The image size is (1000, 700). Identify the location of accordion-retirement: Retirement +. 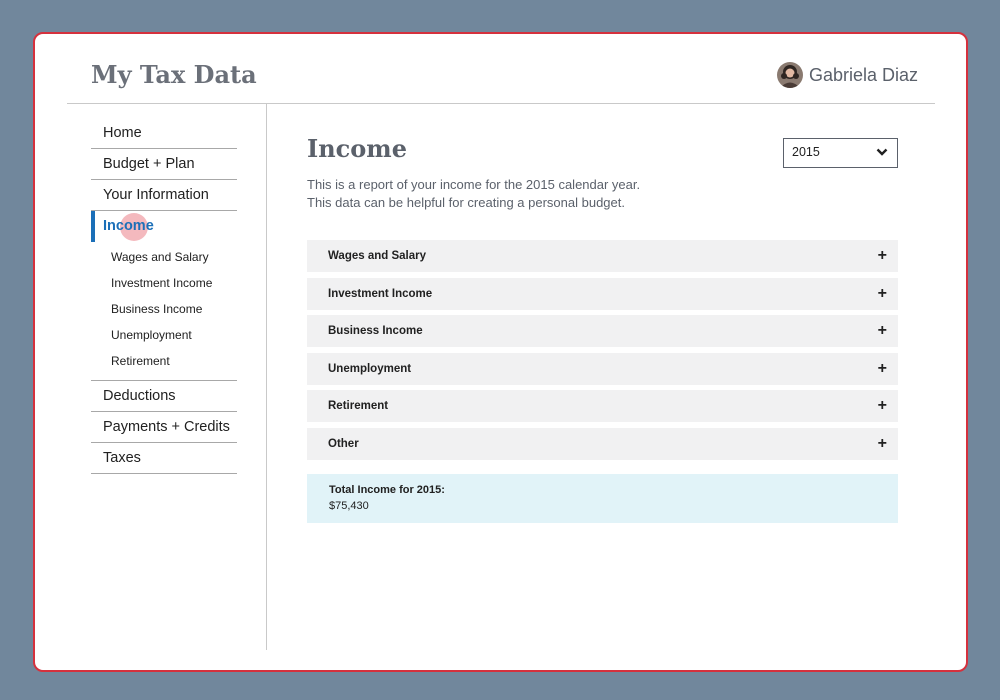
(602, 406).